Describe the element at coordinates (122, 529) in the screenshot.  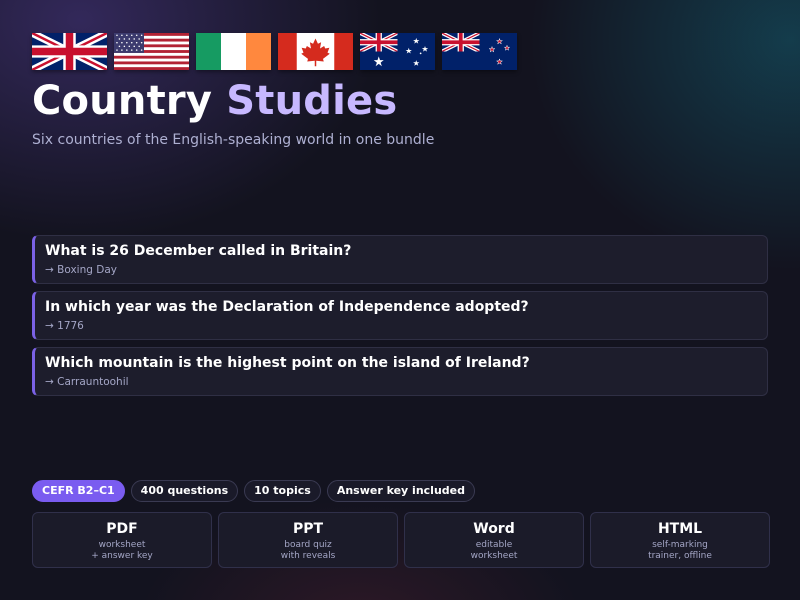
I see `format-name: PDF` at that location.